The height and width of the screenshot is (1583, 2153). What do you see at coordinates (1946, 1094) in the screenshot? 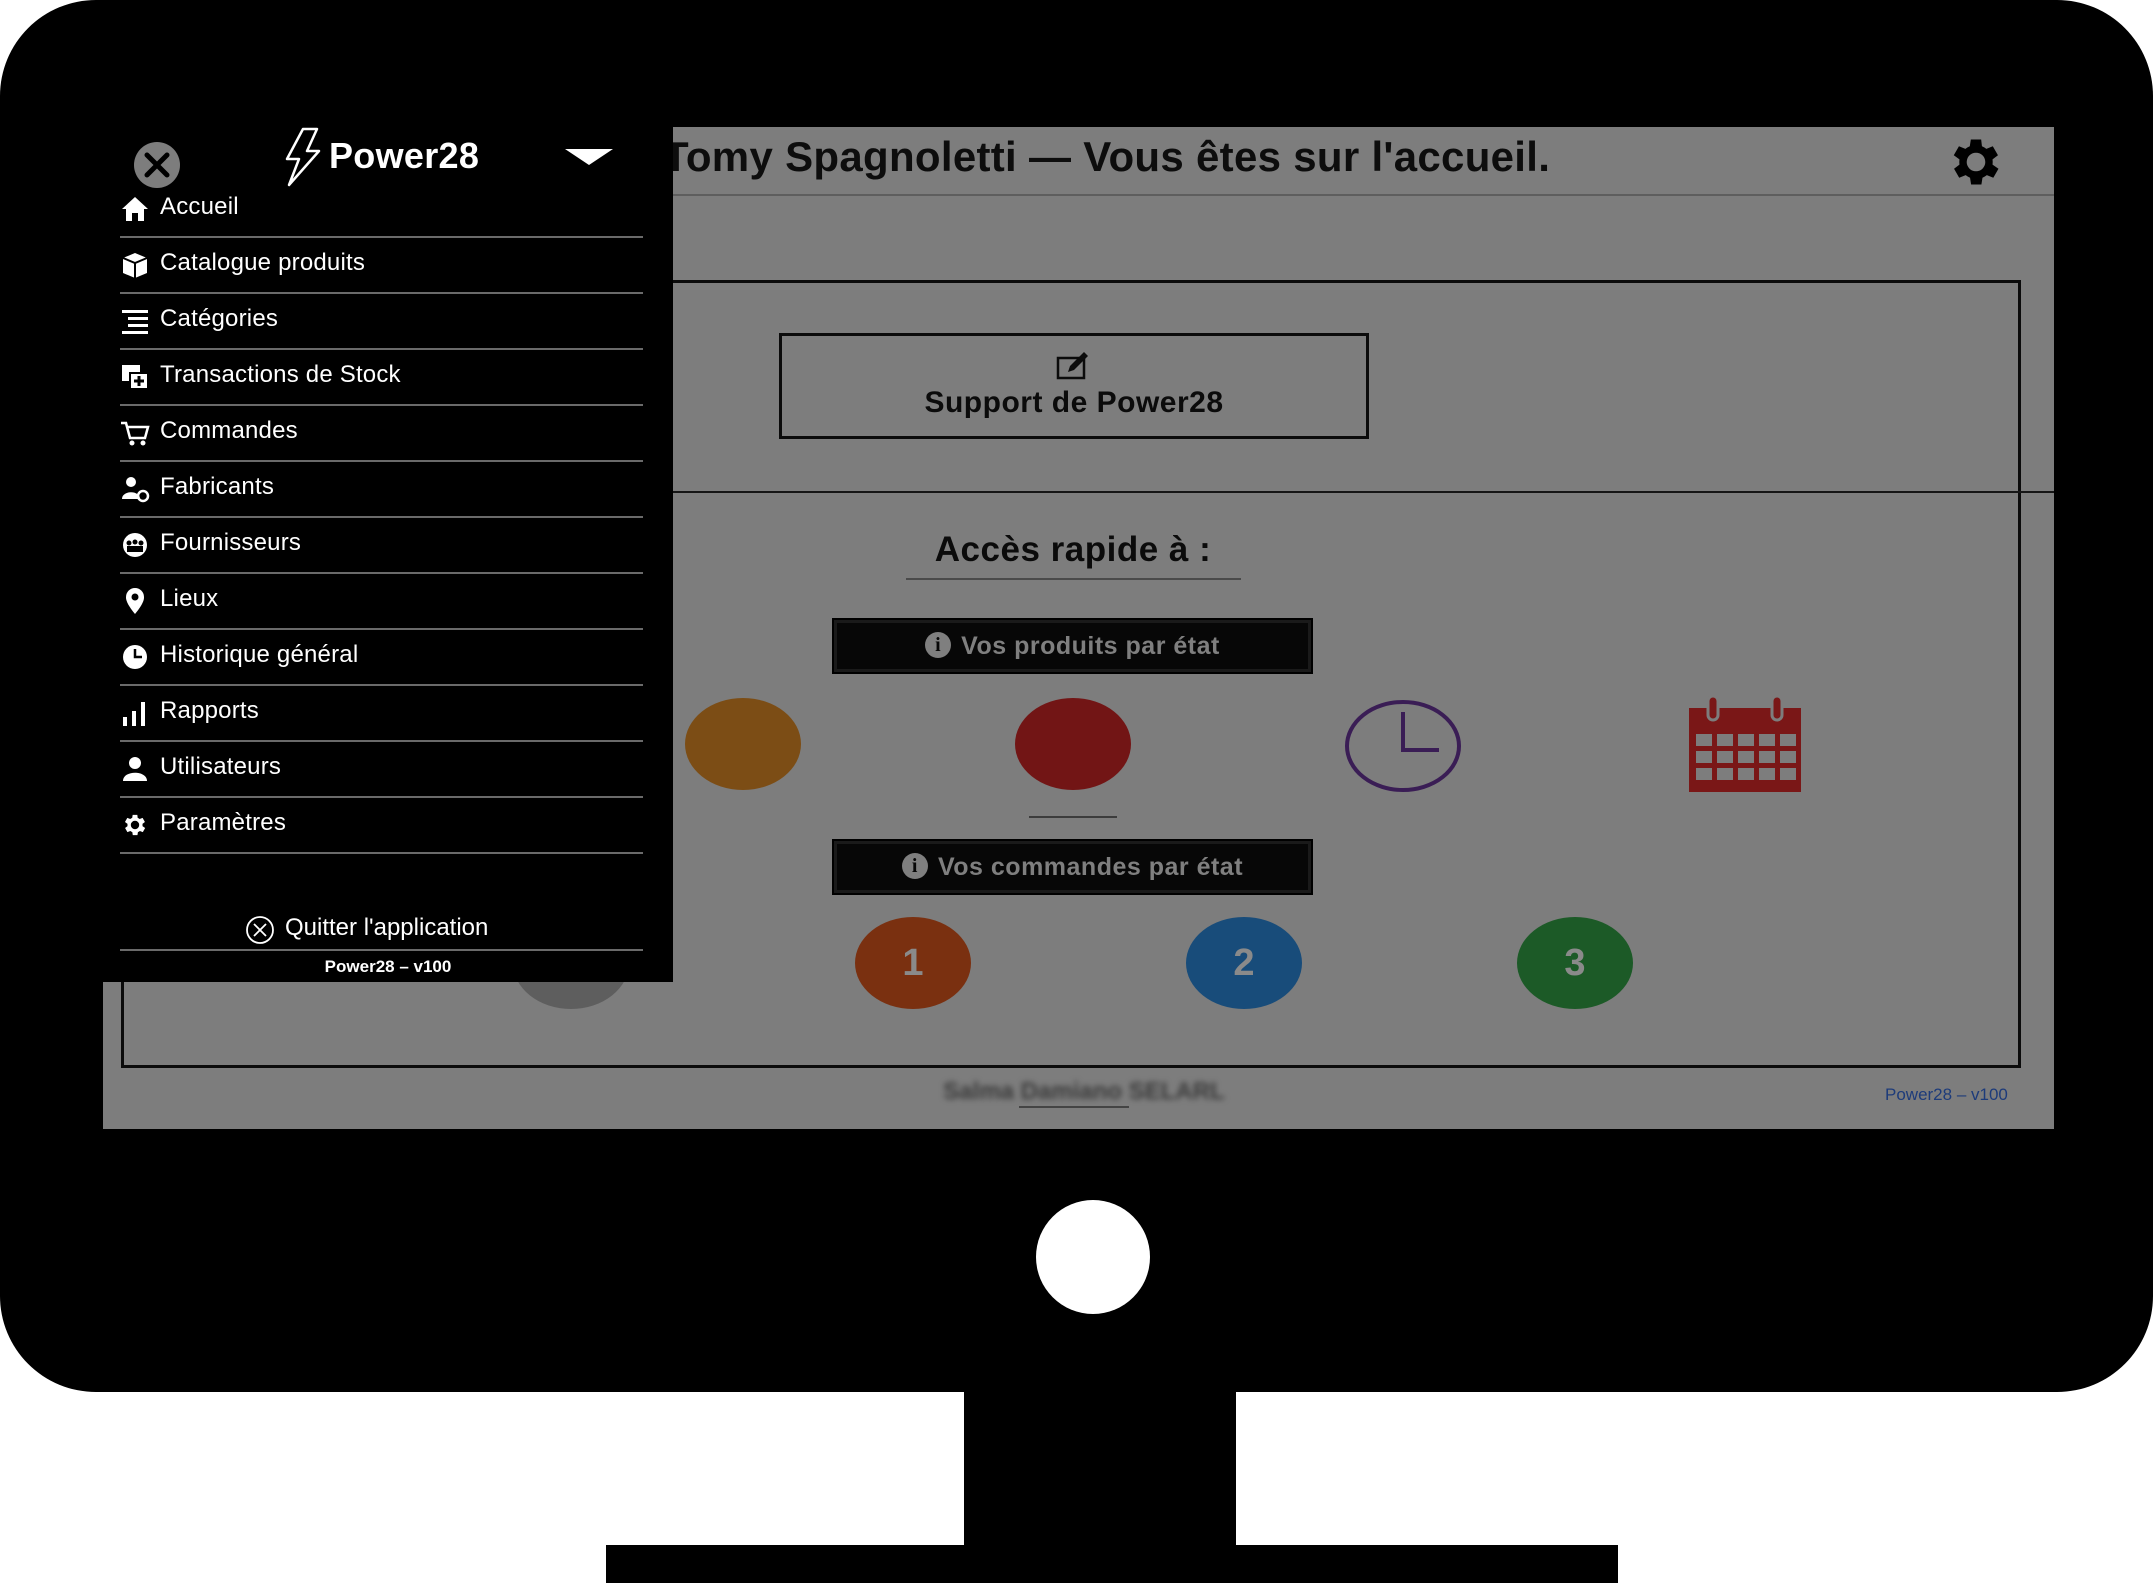
I see `footer-version: Power28 – v100` at bounding box center [1946, 1094].